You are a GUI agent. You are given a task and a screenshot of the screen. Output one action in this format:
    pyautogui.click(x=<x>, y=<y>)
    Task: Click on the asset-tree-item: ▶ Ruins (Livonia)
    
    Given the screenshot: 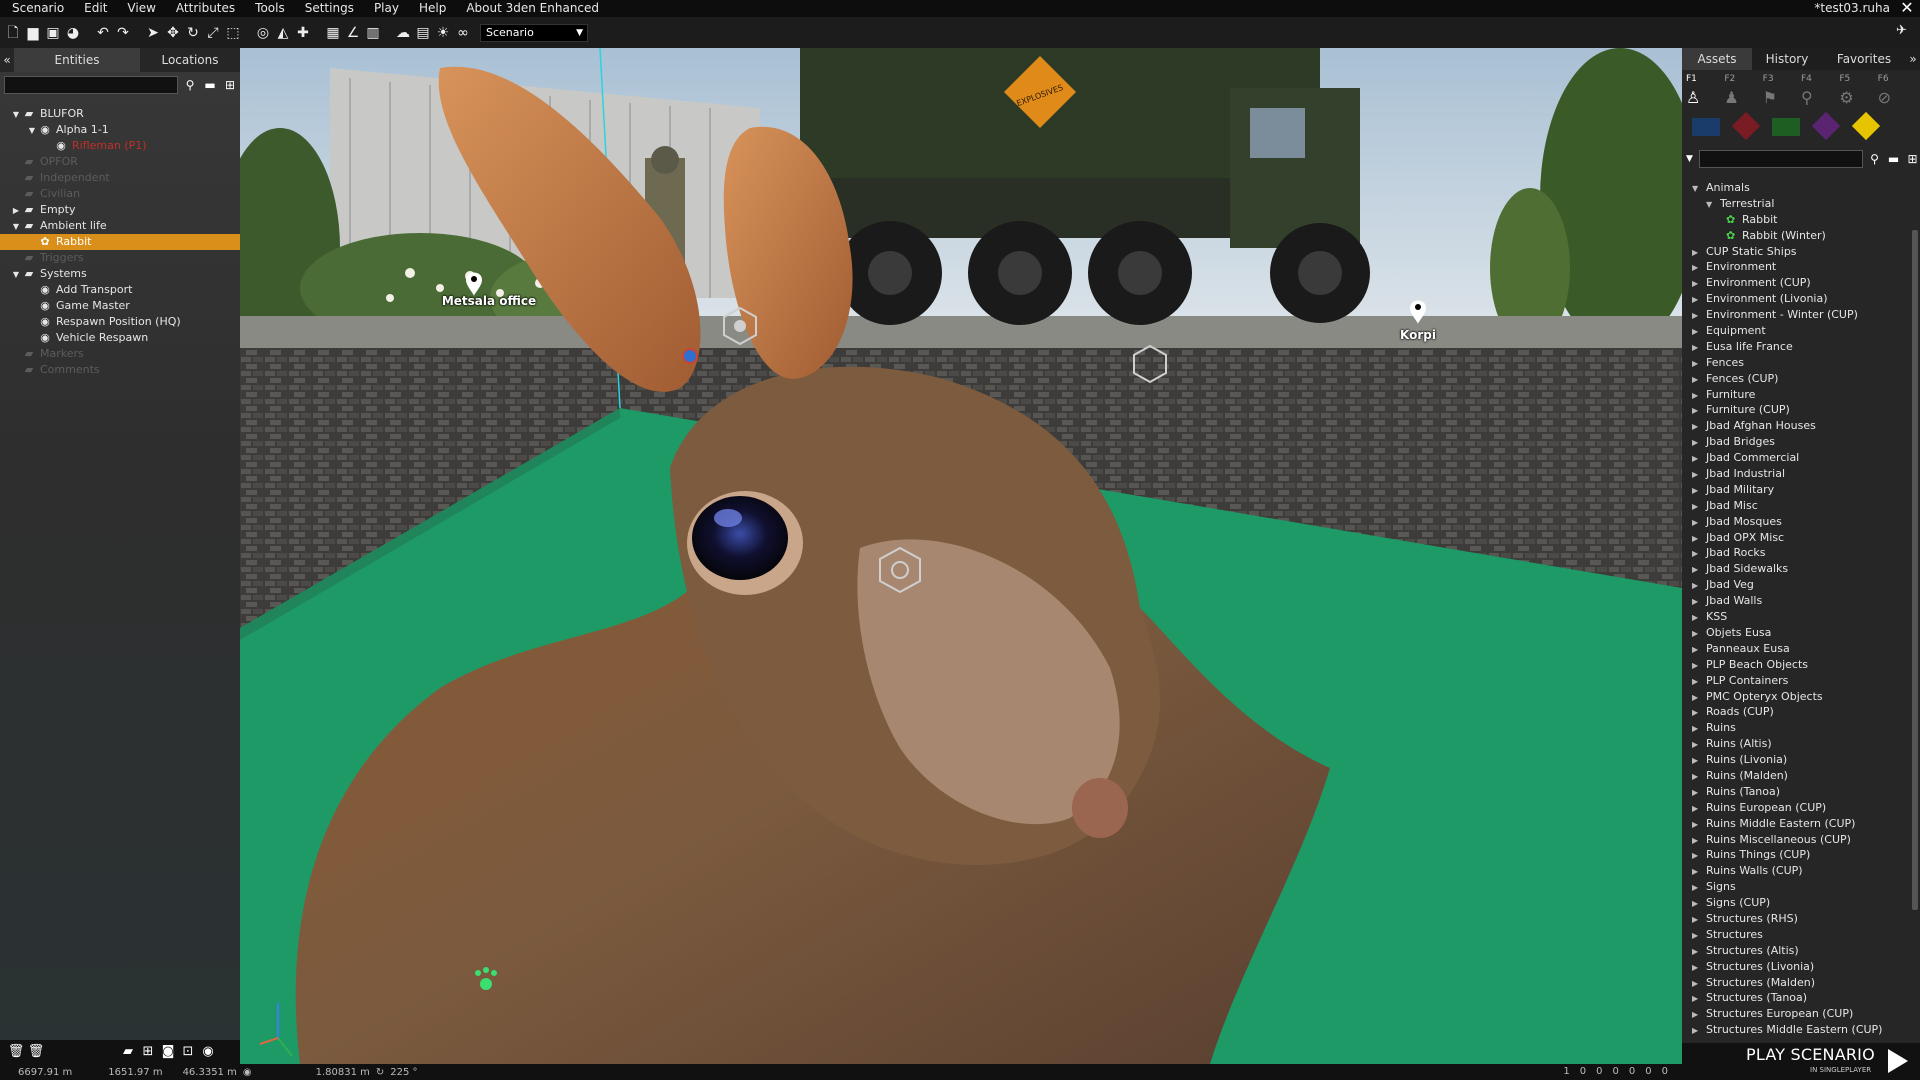 What is the action you would take?
    pyautogui.click(x=1801, y=760)
    